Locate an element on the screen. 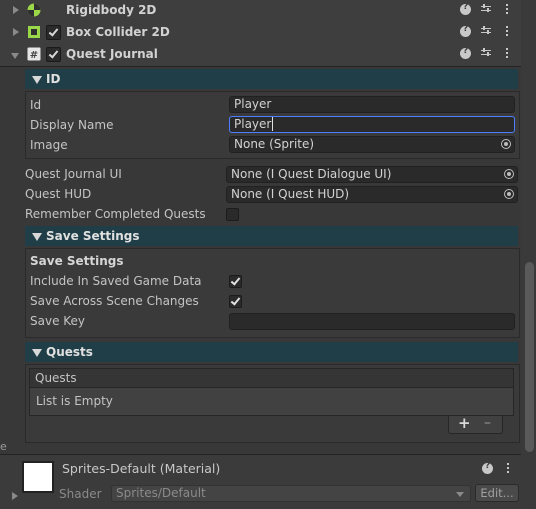 This screenshot has width=536, height=509. id-label: Id is located at coordinates (36, 105).